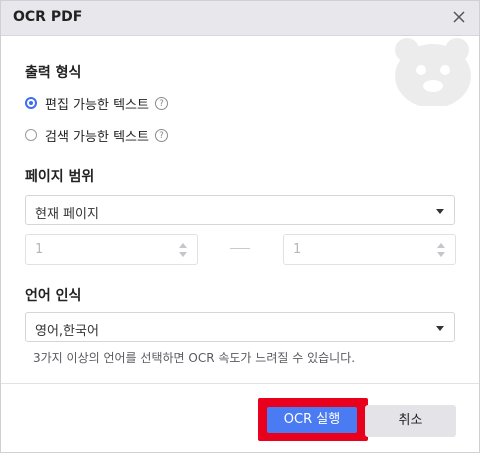 The width and height of the screenshot is (480, 453). I want to click on ocr-run-button: OCR 실행, so click(312, 420).